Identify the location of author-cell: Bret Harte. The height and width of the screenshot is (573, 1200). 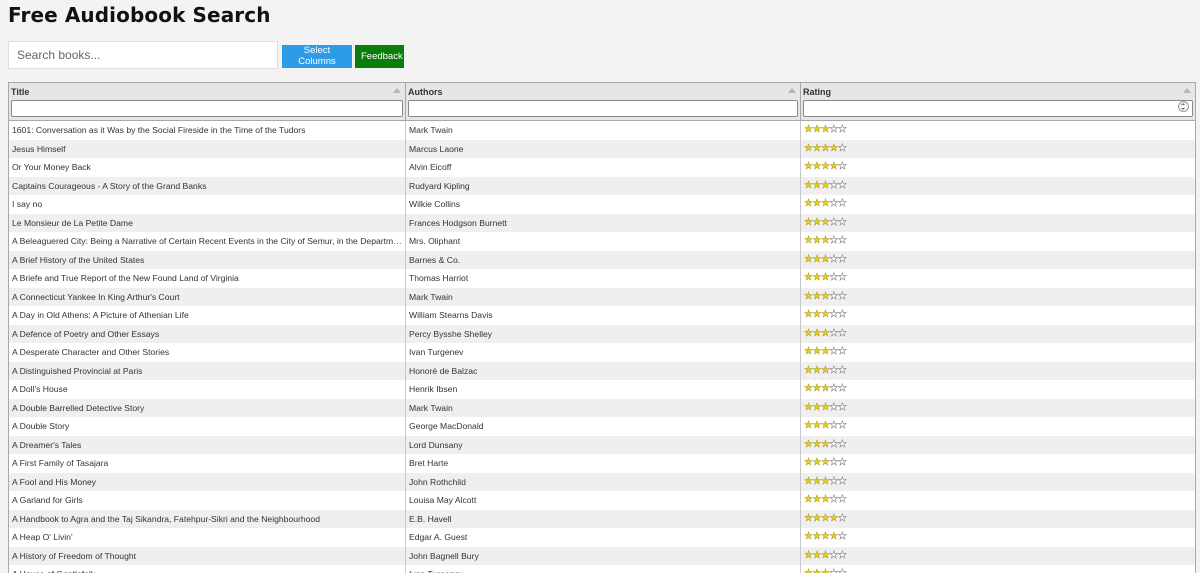
(603, 463).